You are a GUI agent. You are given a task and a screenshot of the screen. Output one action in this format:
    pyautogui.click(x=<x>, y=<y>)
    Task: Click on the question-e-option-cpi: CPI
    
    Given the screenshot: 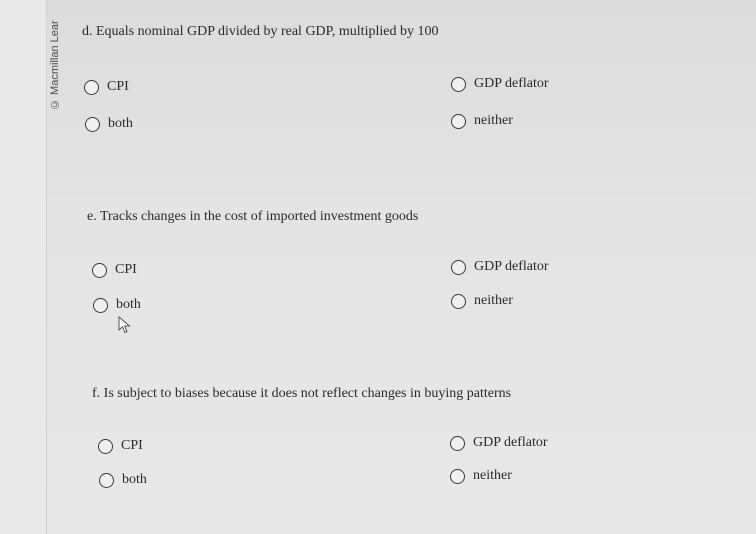 What is the action you would take?
    pyautogui.click(x=114, y=270)
    